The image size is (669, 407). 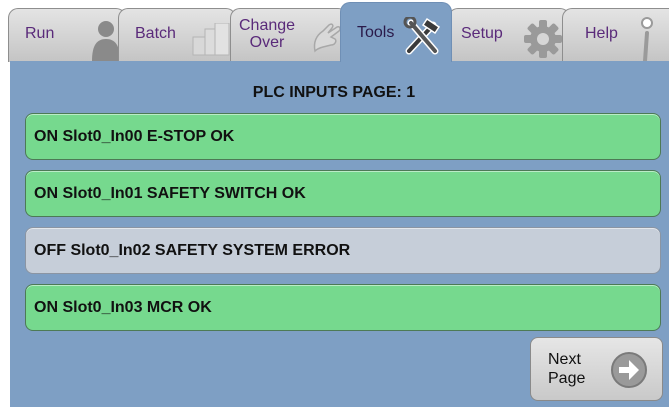 What do you see at coordinates (601, 33) in the screenshot?
I see `tab-help-label: Help` at bounding box center [601, 33].